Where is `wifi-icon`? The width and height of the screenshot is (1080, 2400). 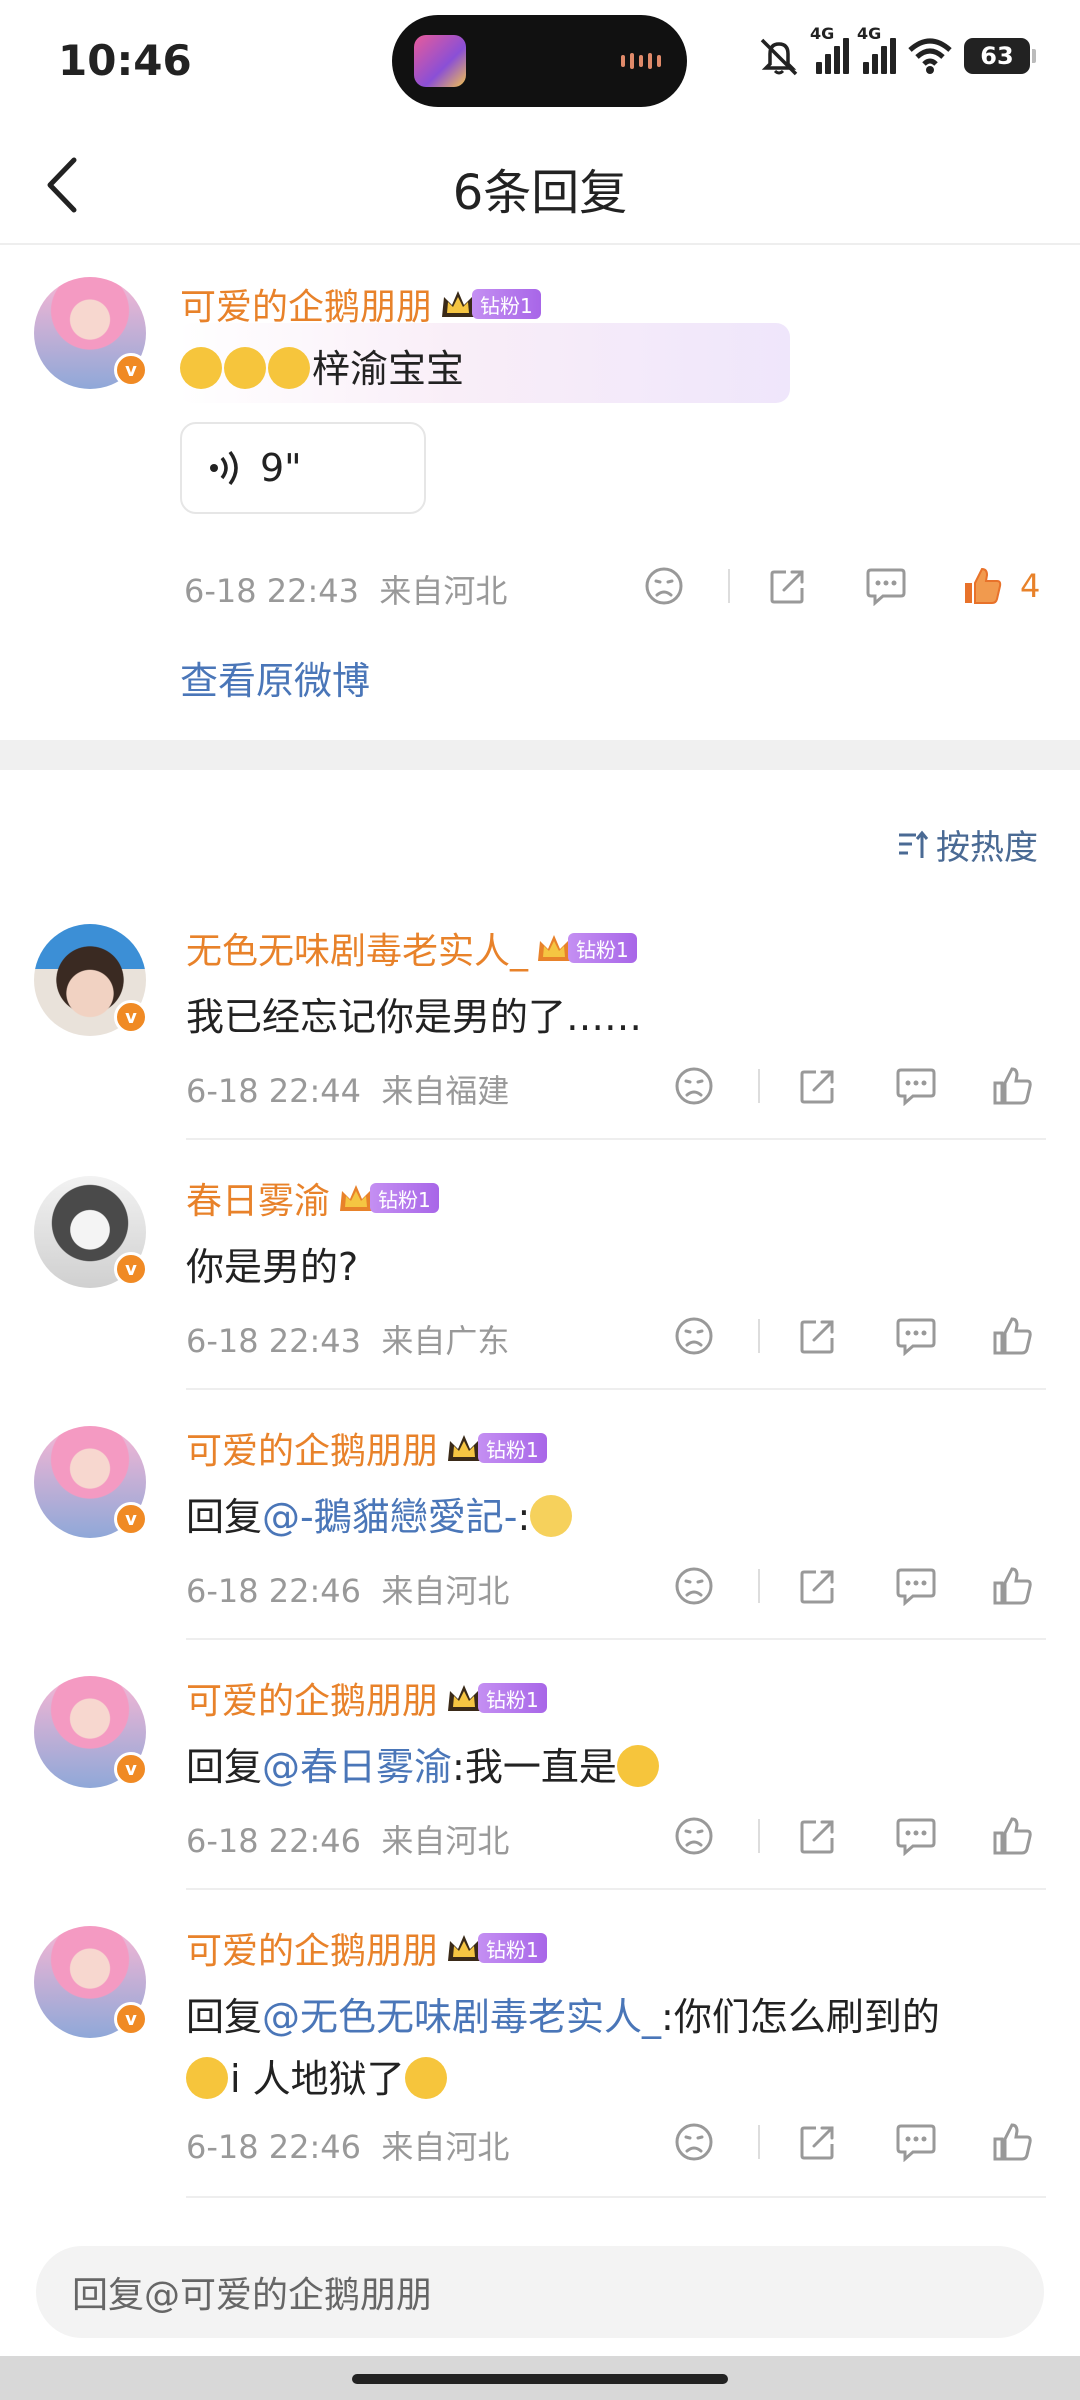 wifi-icon is located at coordinates (930, 56).